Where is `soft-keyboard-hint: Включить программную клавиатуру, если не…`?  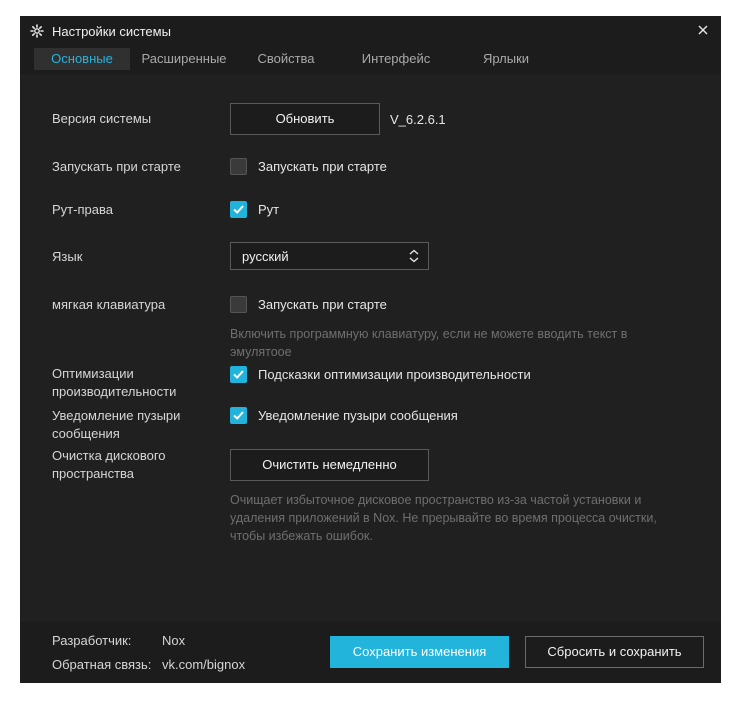
soft-keyboard-hint: Включить программную клавиатуру, если не… is located at coordinates (429, 343).